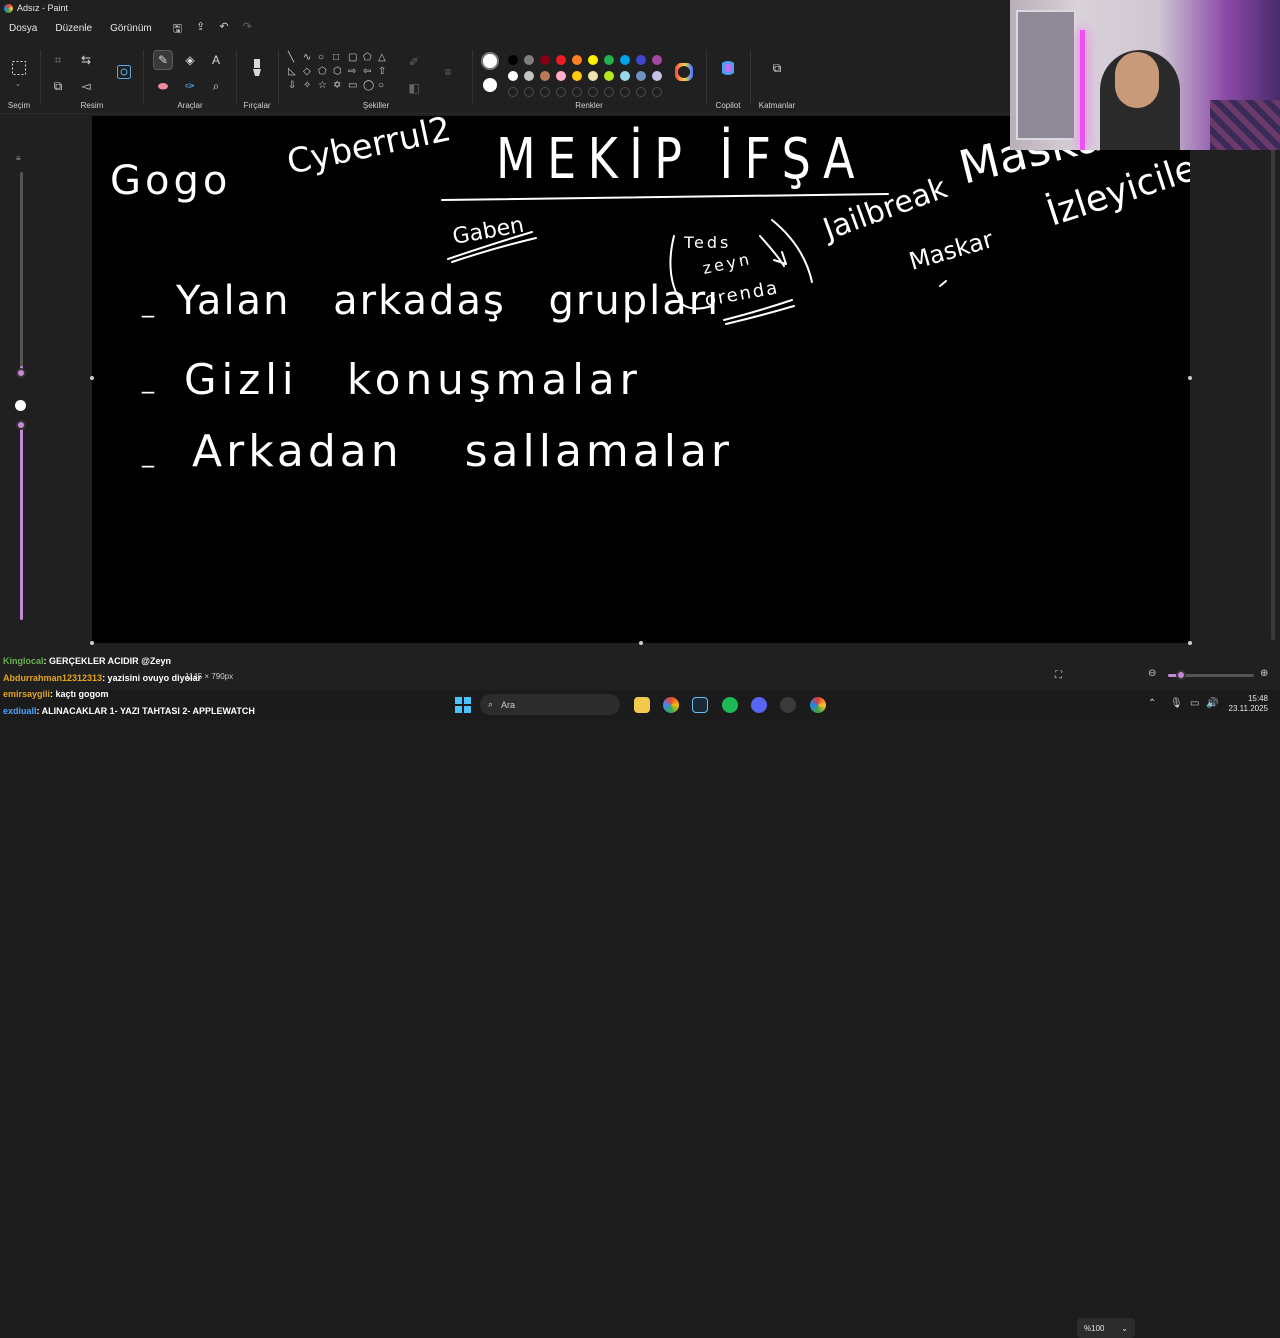  Describe the element at coordinates (21, 272) in the screenshot. I see `size-slider-track` at that location.